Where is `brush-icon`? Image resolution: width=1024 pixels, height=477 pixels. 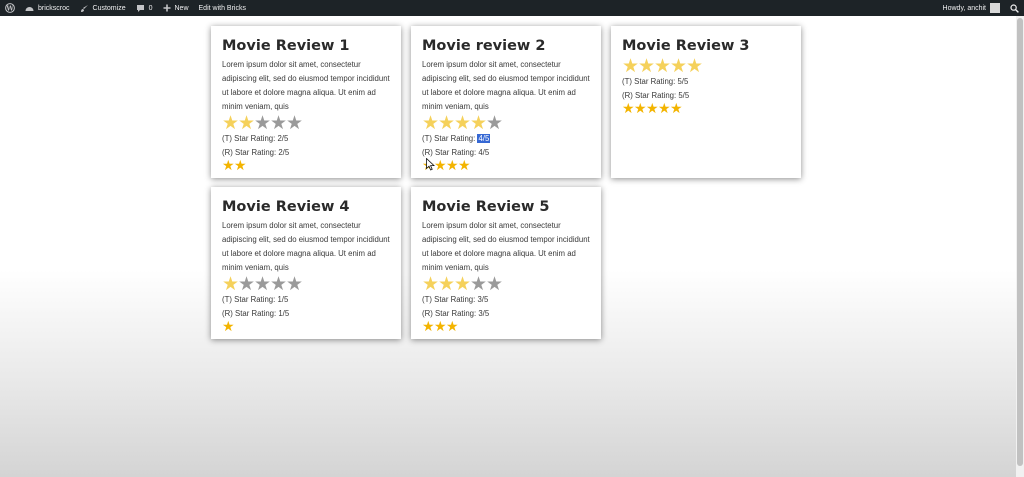
brush-icon is located at coordinates (84, 8).